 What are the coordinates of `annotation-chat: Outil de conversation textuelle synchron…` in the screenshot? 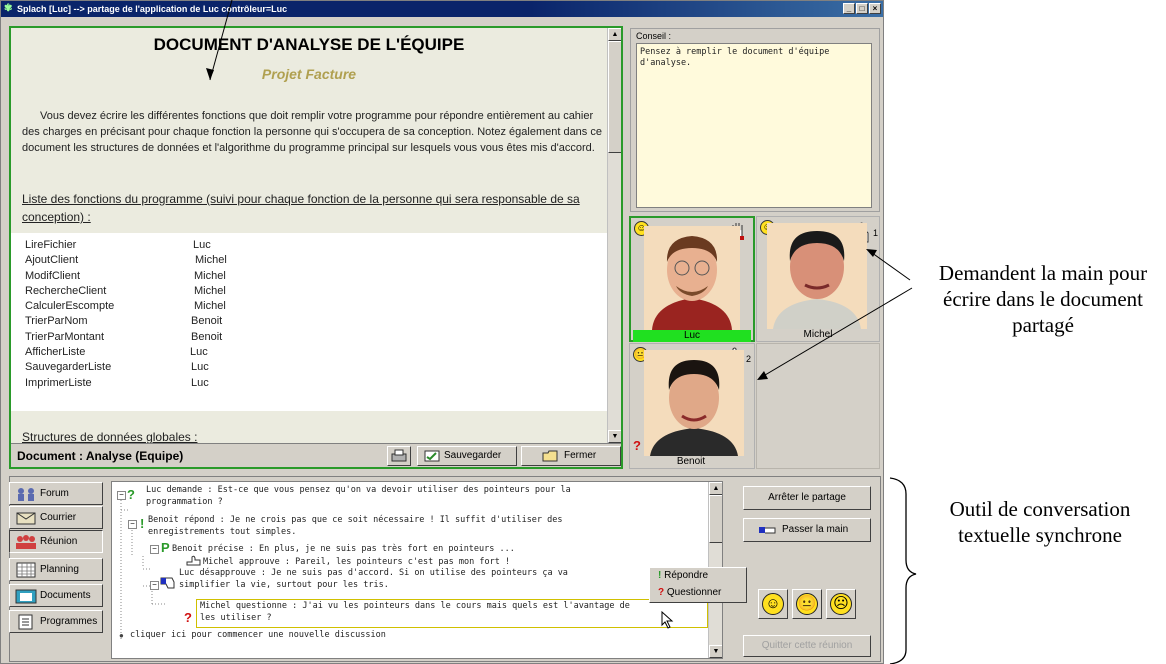 It's located at (1040, 522).